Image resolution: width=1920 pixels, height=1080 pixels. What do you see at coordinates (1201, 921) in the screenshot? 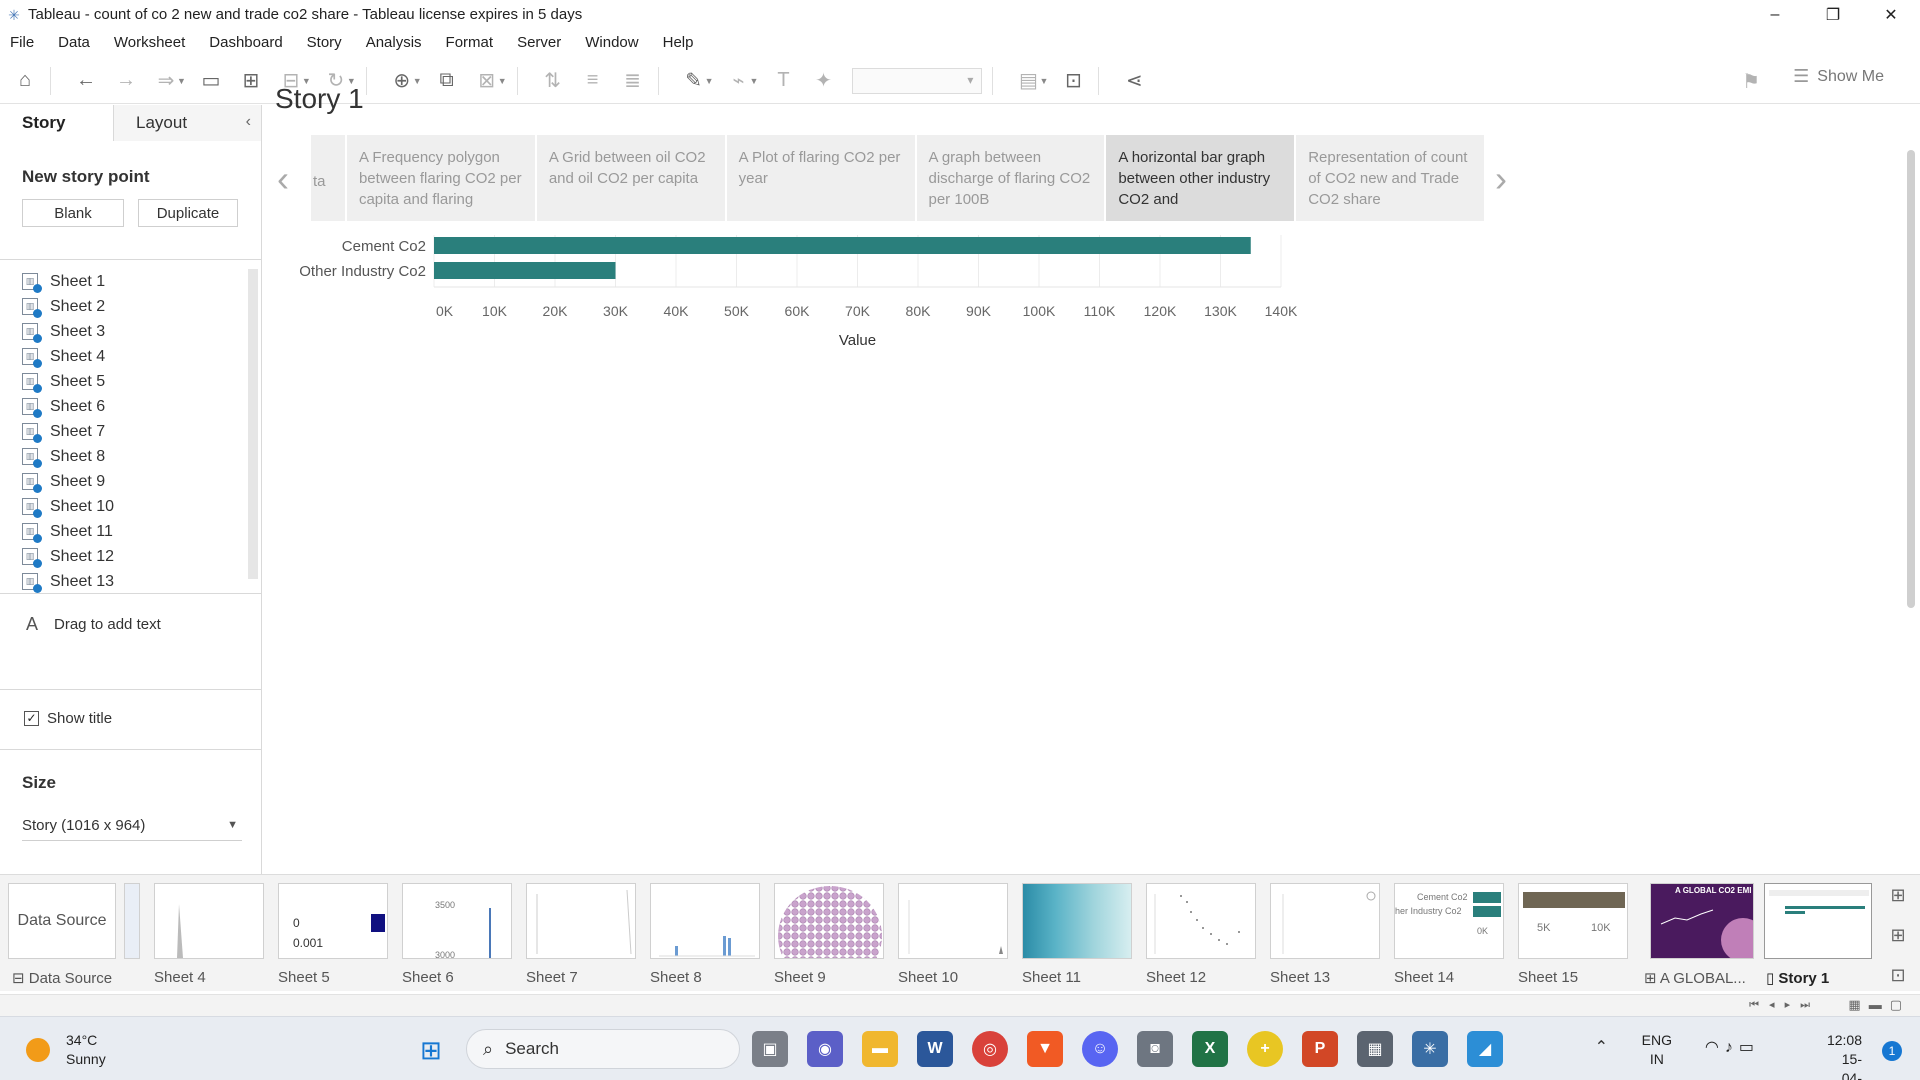
I see `sheet-12-thumbnail` at bounding box center [1201, 921].